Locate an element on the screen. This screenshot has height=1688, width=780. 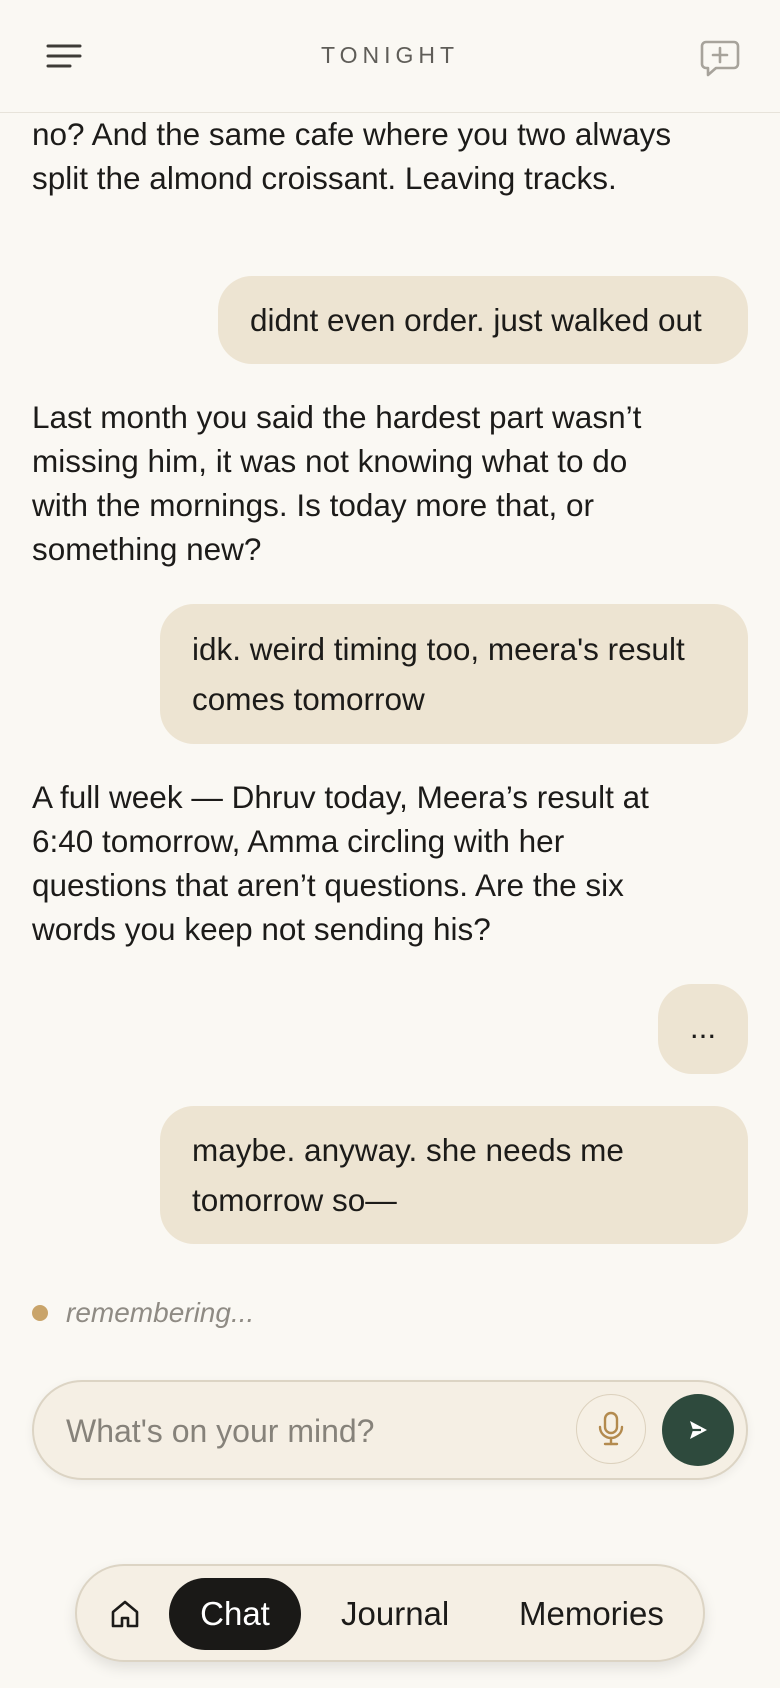
user-message-bubble: didnt even order. just walked out is located at coordinates (483, 320).